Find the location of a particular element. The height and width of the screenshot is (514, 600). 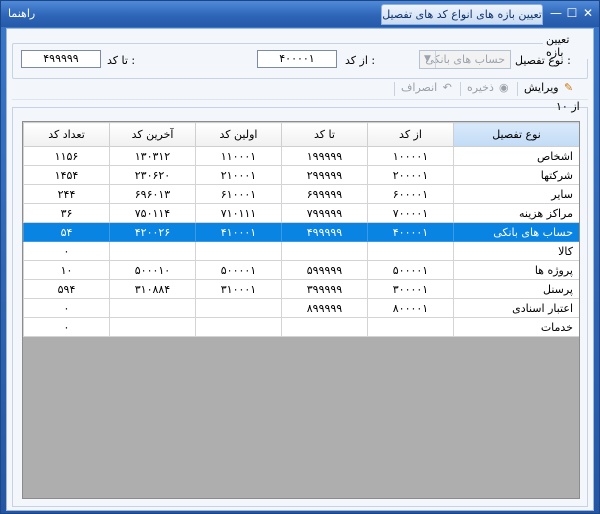

maximize-icon: ☐ is located at coordinates (572, 13).